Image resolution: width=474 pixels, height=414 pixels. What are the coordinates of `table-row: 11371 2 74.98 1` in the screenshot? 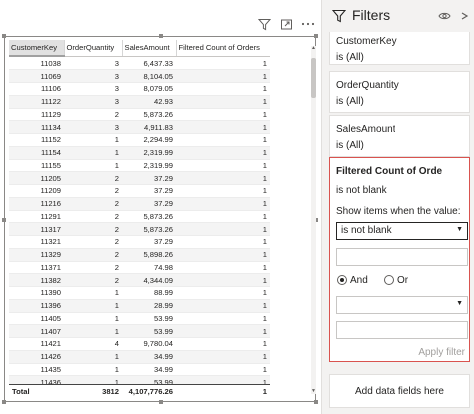 It's located at (139, 268).